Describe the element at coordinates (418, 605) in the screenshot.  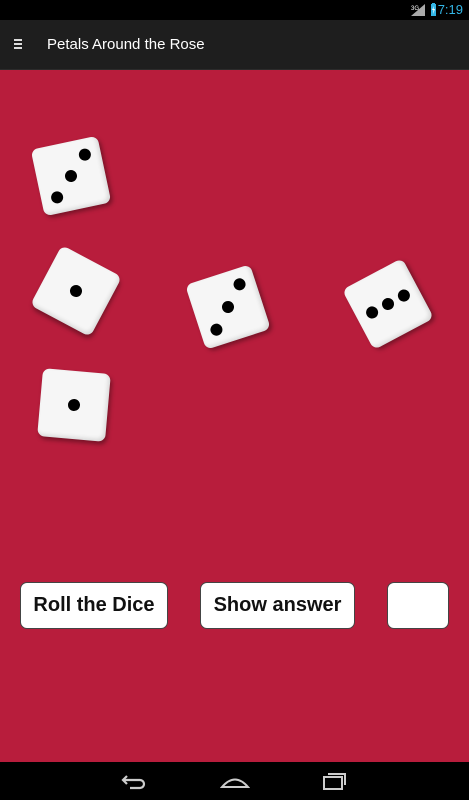
I see `answer-field` at that location.